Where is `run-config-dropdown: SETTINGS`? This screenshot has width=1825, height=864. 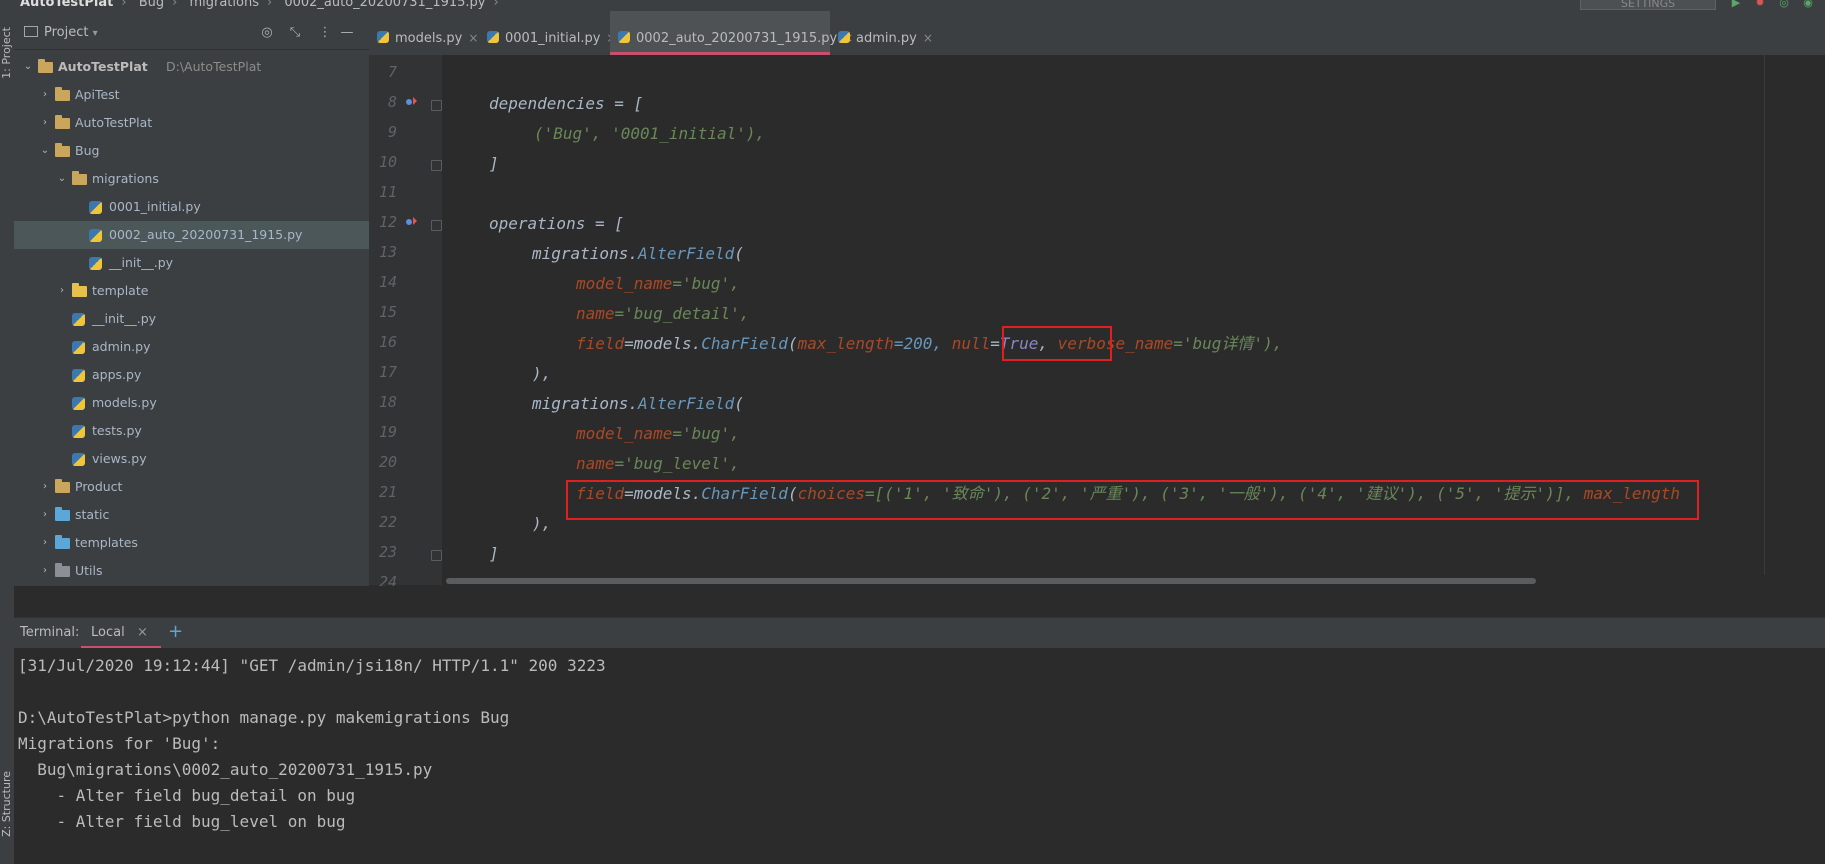 run-config-dropdown: SETTINGS is located at coordinates (1648, 5).